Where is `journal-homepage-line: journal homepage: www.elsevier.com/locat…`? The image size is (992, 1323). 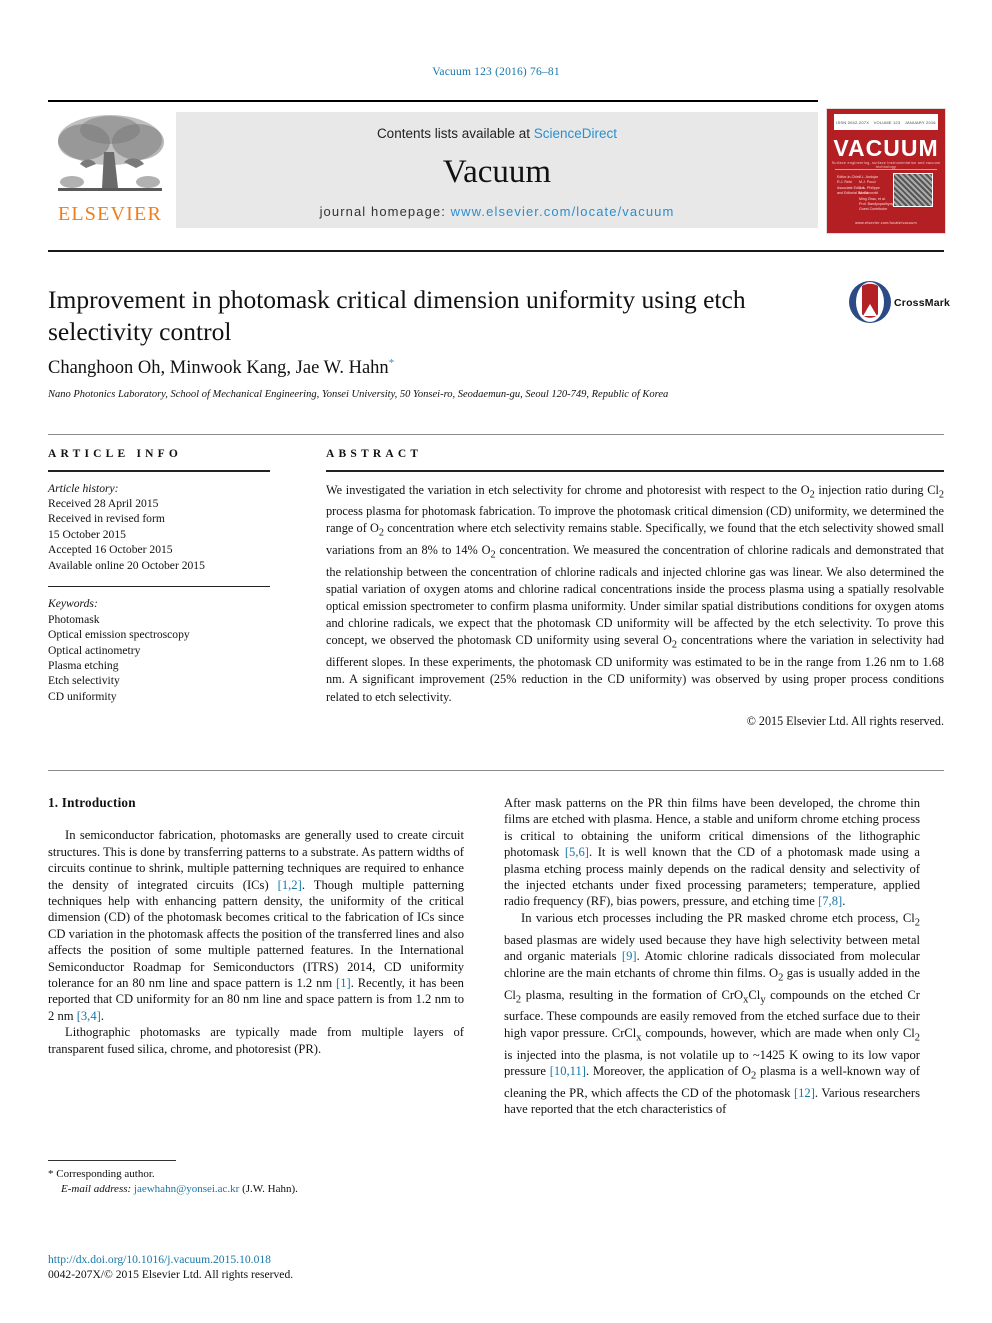
journal-homepage-line: journal homepage: www.elsevier.com/locat… is located at coordinates (497, 211).